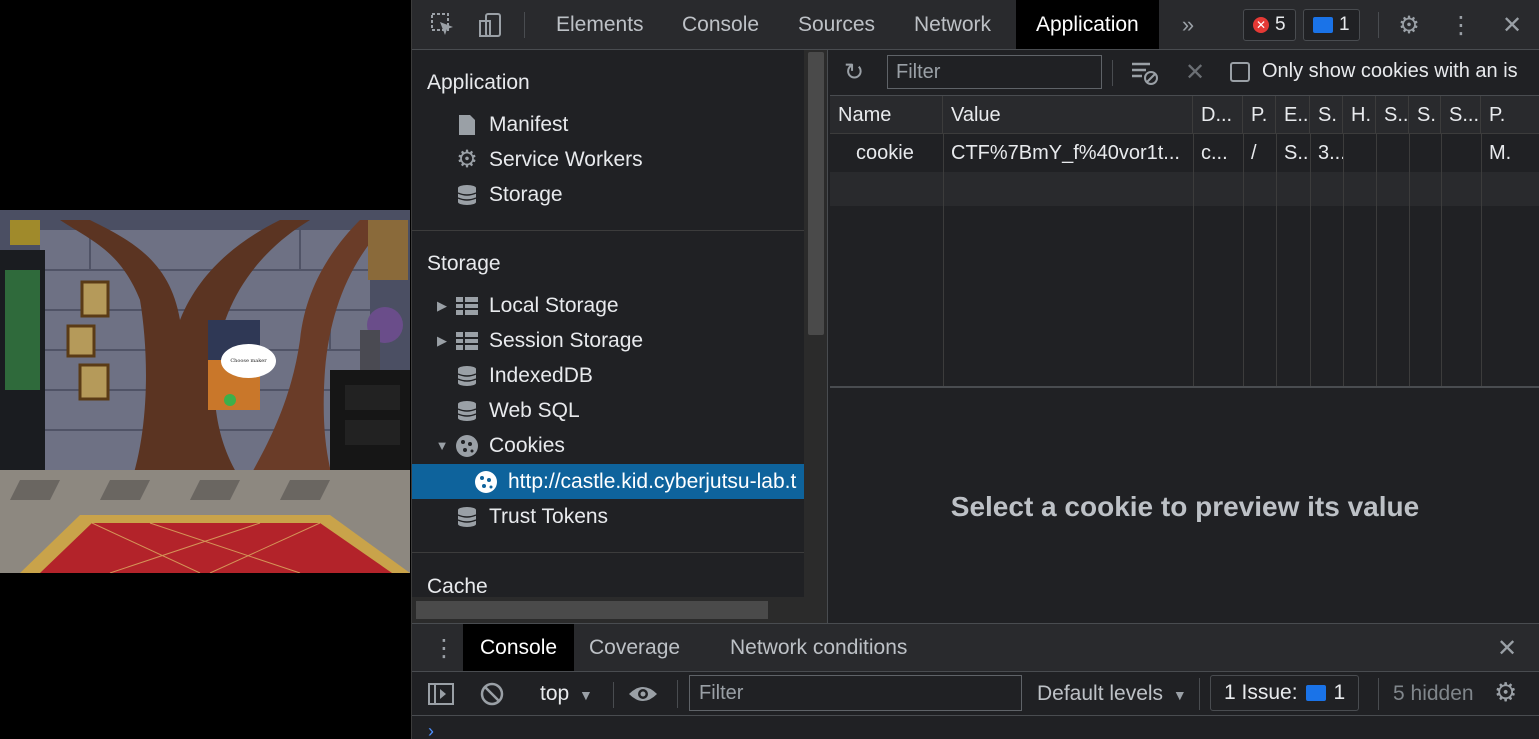  Describe the element at coordinates (443, 25) in the screenshot. I see `inspect-element-icon` at that location.